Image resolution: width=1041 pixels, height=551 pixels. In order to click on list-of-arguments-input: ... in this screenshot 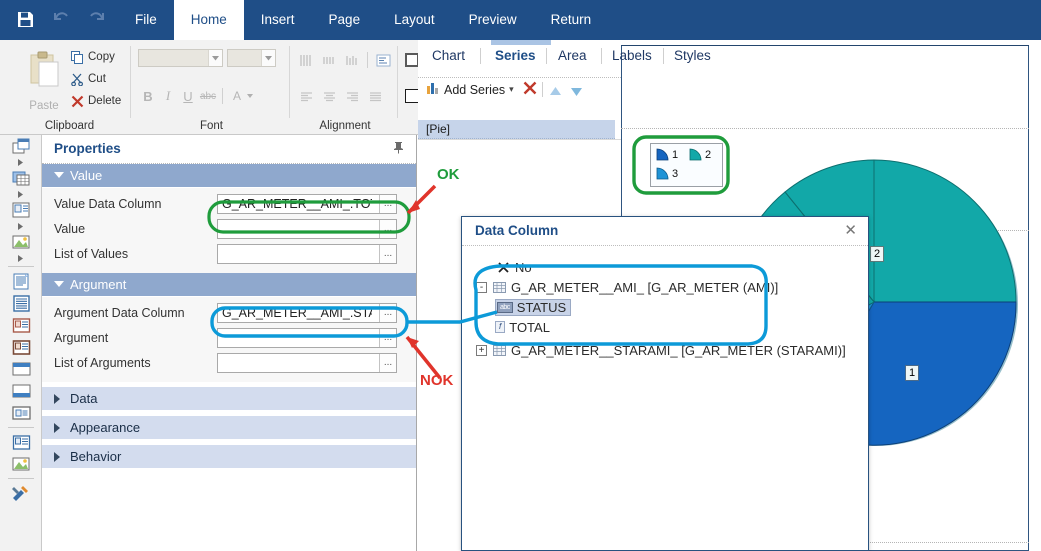, I will do `click(307, 363)`.